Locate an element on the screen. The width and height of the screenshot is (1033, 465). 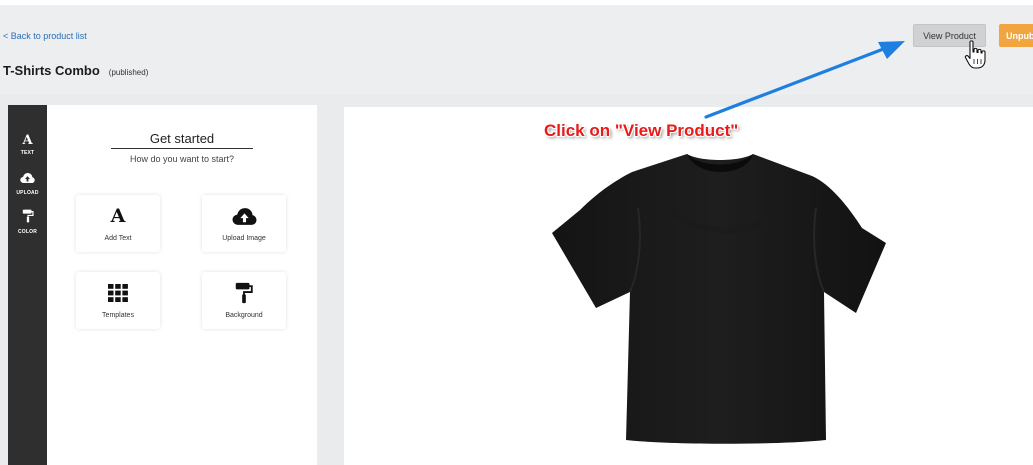
tool-upload-label: UPLOAD is located at coordinates (27, 193).